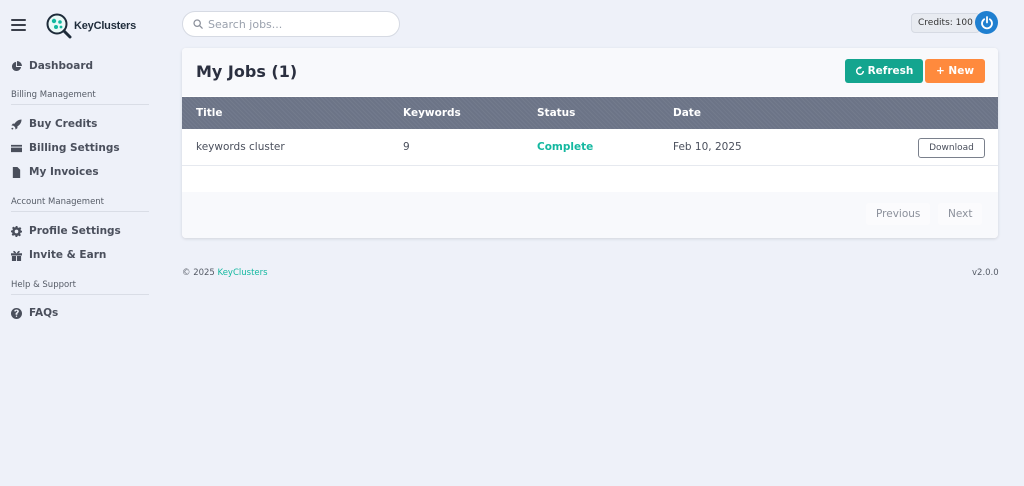 Image resolution: width=1024 pixels, height=486 pixels. Describe the element at coordinates (590, 72) in the screenshot. I see `card-header: My Jobs (1) Refresh + New` at that location.